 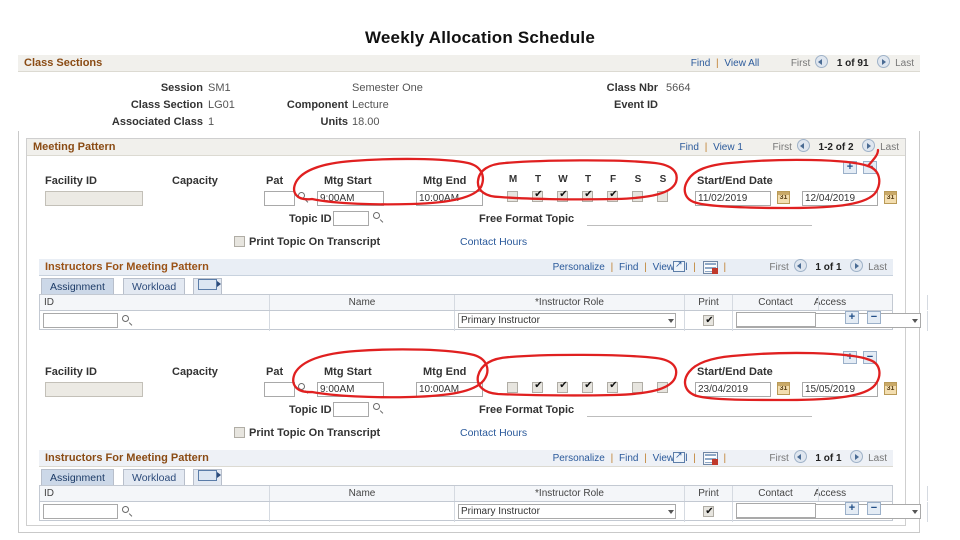 I want to click on add-meeting-pattern-button-1: +, so click(x=850, y=167).